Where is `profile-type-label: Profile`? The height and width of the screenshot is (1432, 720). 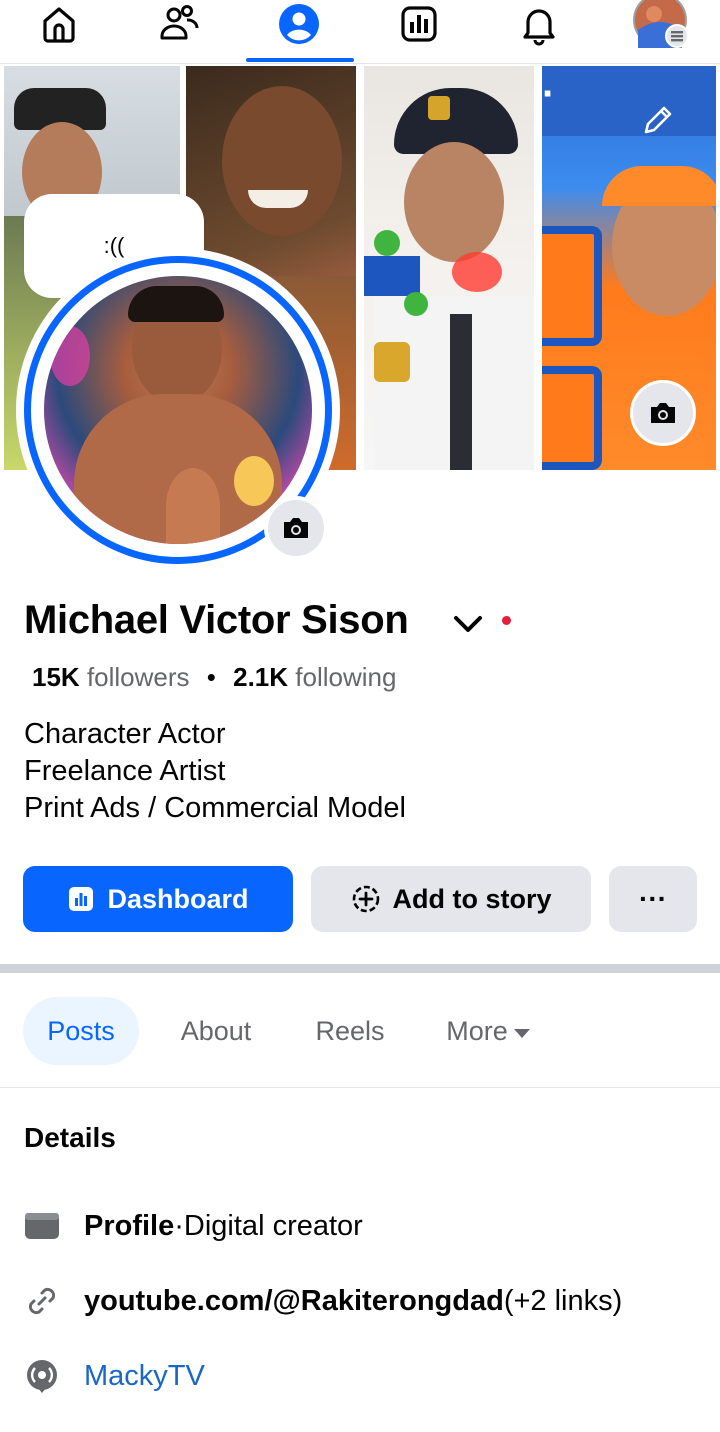
profile-type-label: Profile is located at coordinates (129, 1225).